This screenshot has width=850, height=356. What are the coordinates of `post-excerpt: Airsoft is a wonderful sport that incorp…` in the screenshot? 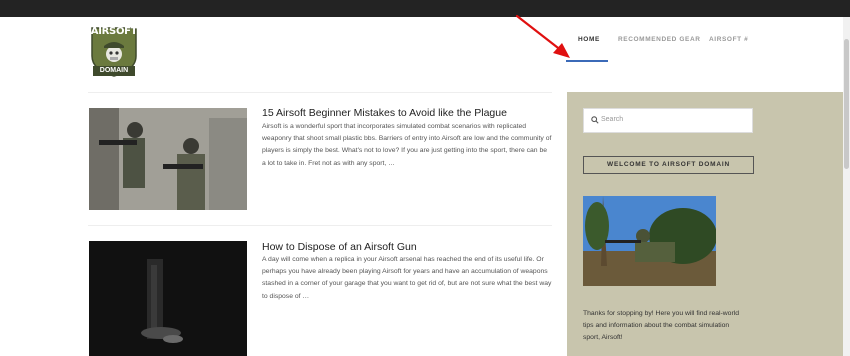 It's located at (407, 145).